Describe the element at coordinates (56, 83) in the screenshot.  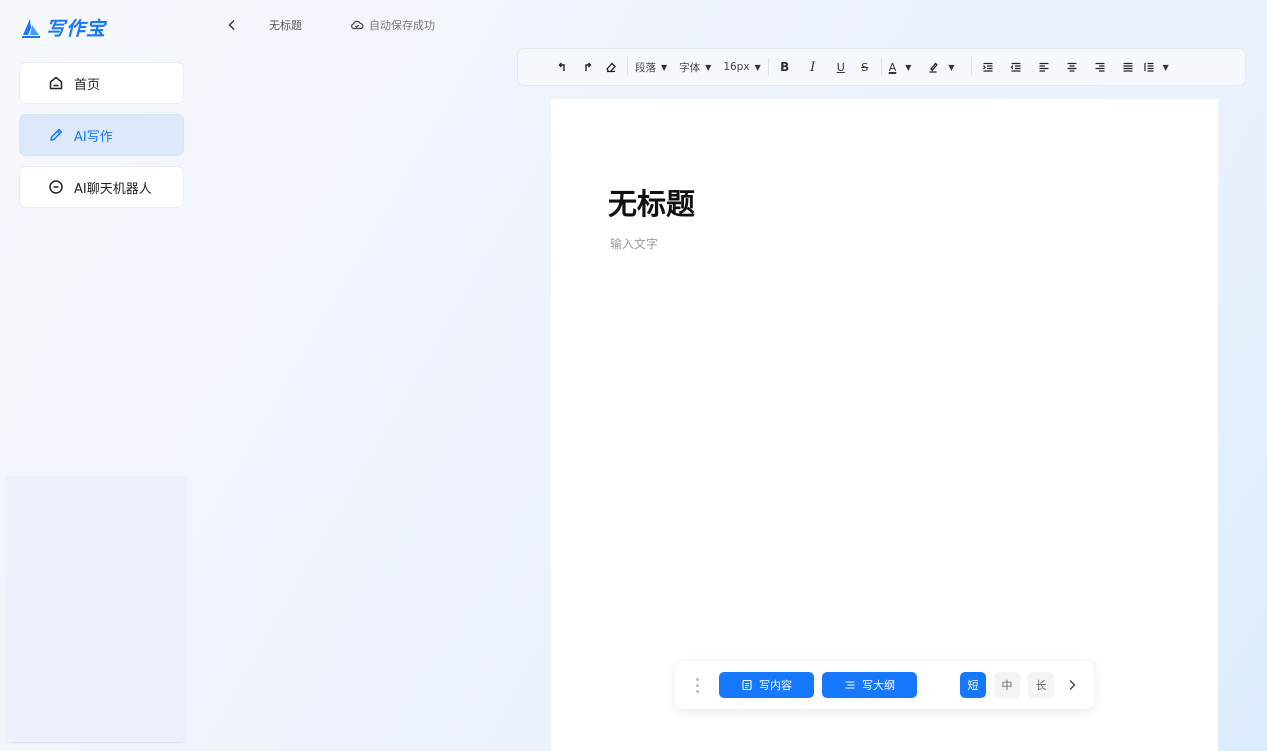
I see `home-icon` at that location.